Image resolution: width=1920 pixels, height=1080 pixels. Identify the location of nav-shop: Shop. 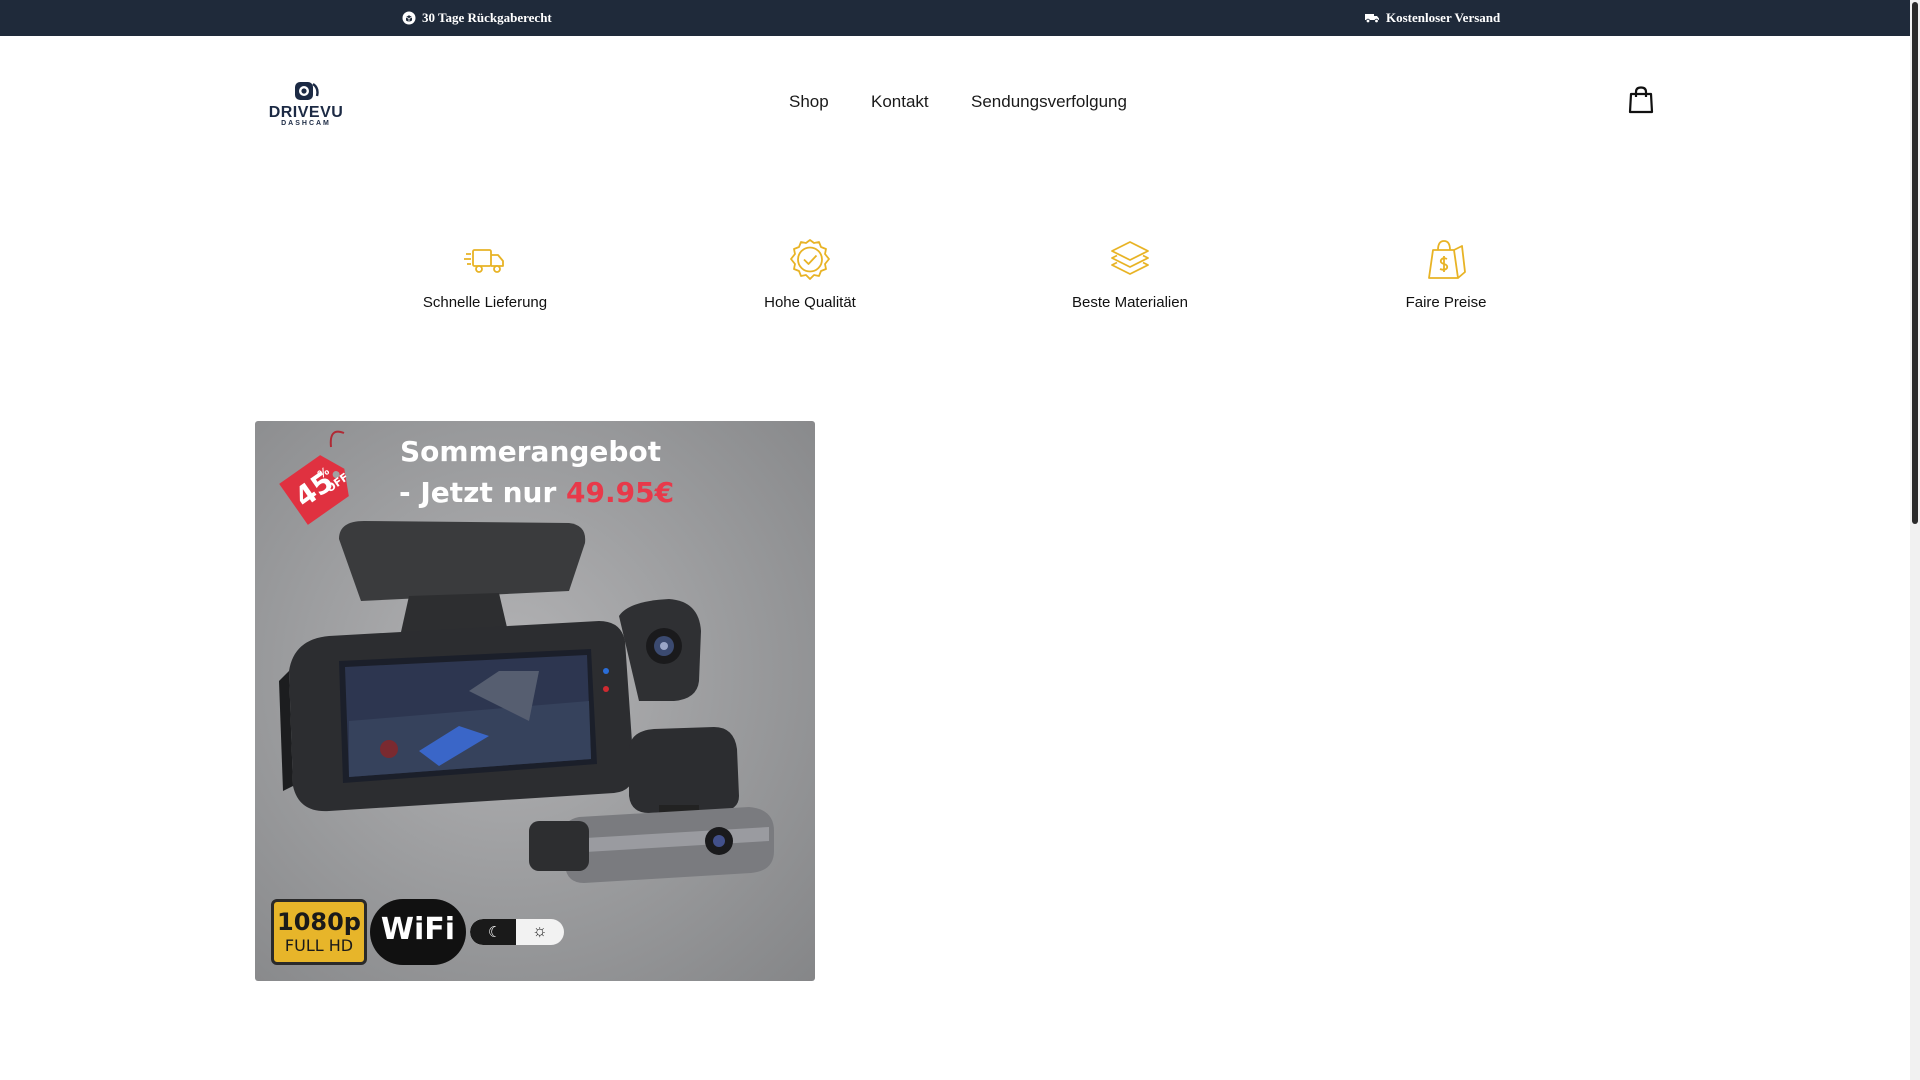
(809, 102).